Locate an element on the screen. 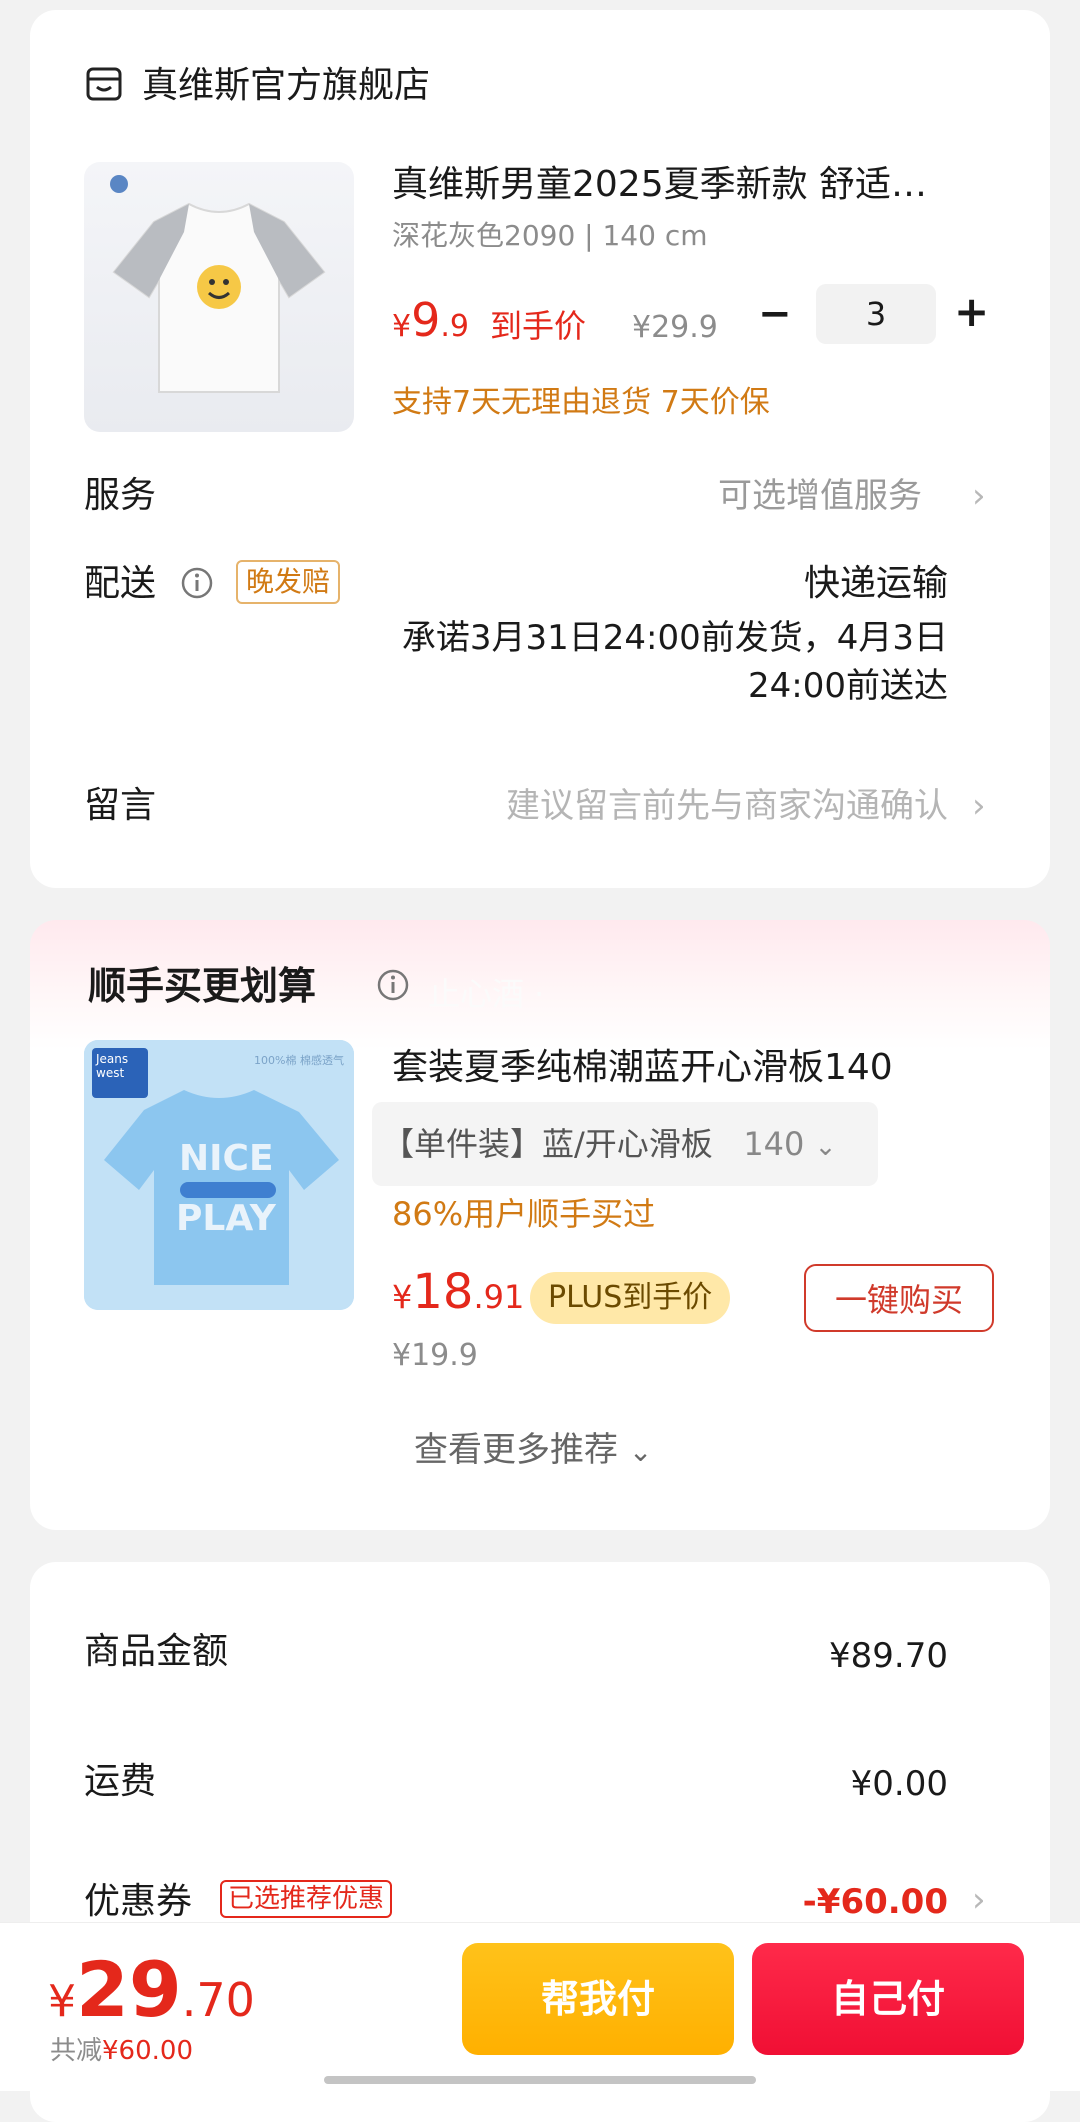  shipping-value: ¥0.00 is located at coordinates (899, 1784).